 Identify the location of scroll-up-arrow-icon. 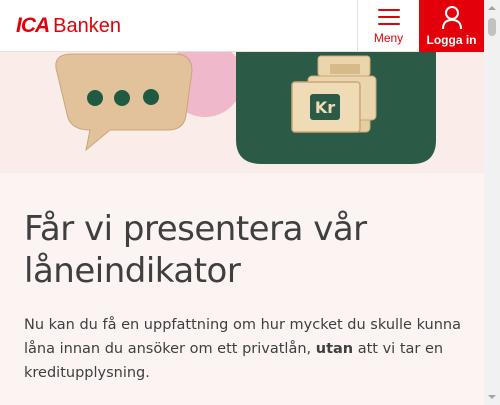
(492, 8).